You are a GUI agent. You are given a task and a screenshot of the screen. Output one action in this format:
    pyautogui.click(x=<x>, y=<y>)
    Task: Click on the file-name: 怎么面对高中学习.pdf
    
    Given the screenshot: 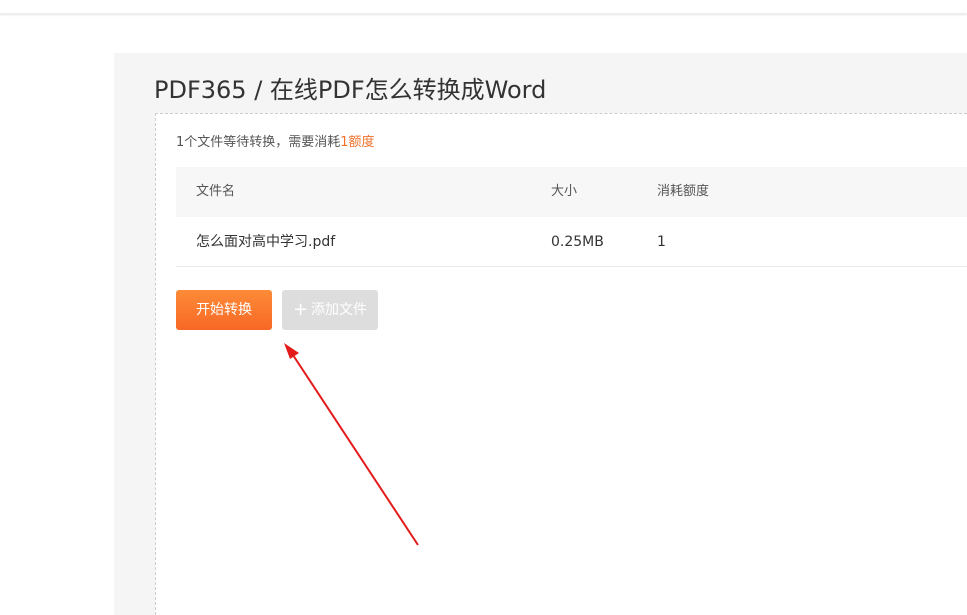 What is the action you would take?
    pyautogui.click(x=266, y=242)
    